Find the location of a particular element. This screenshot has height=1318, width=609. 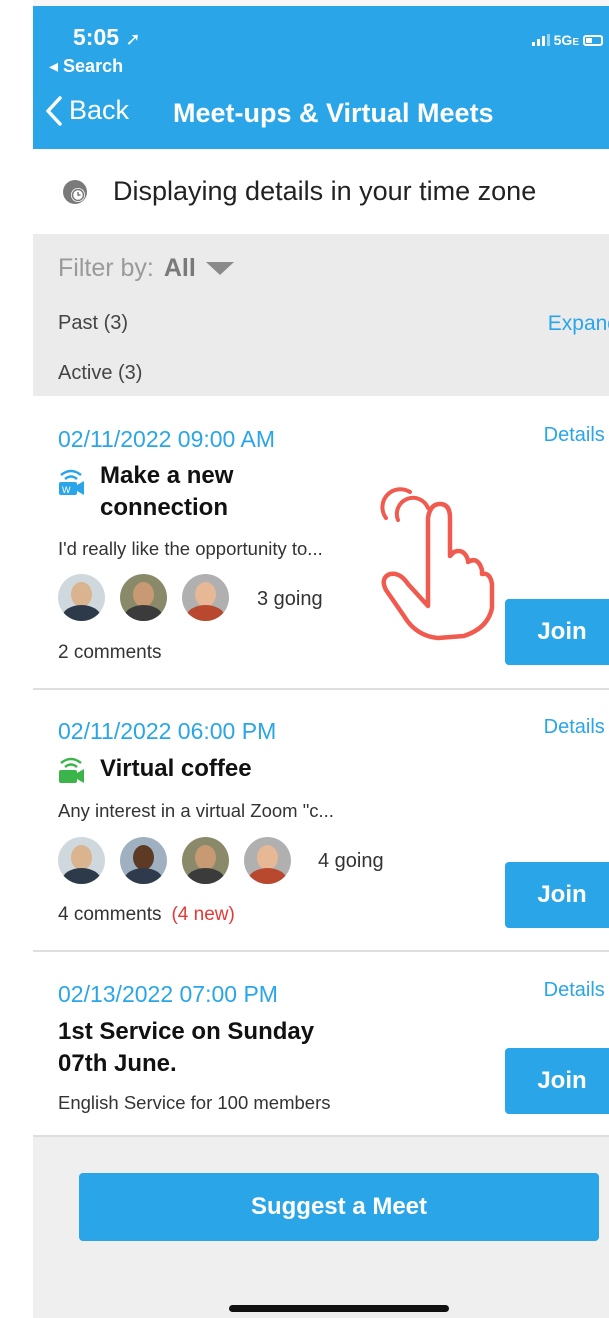

back-label: Back is located at coordinates (99, 110).